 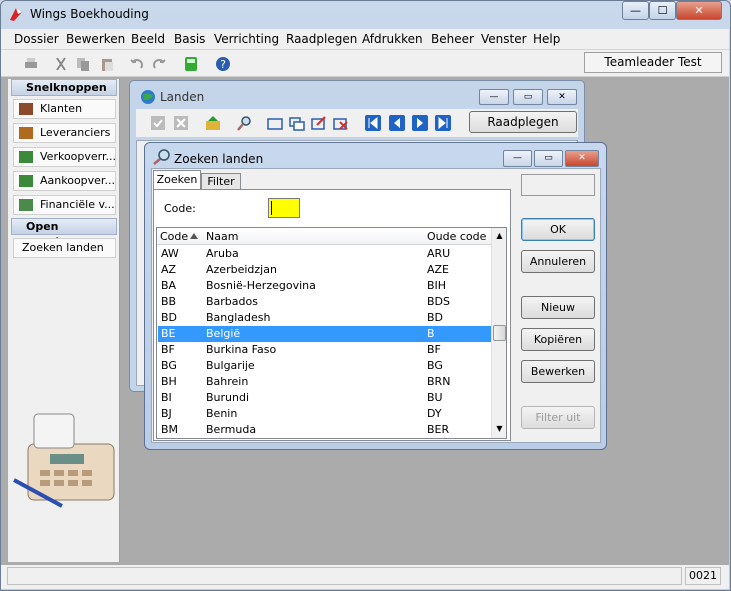 I want to click on scroll-thumb, so click(x=499, y=333).